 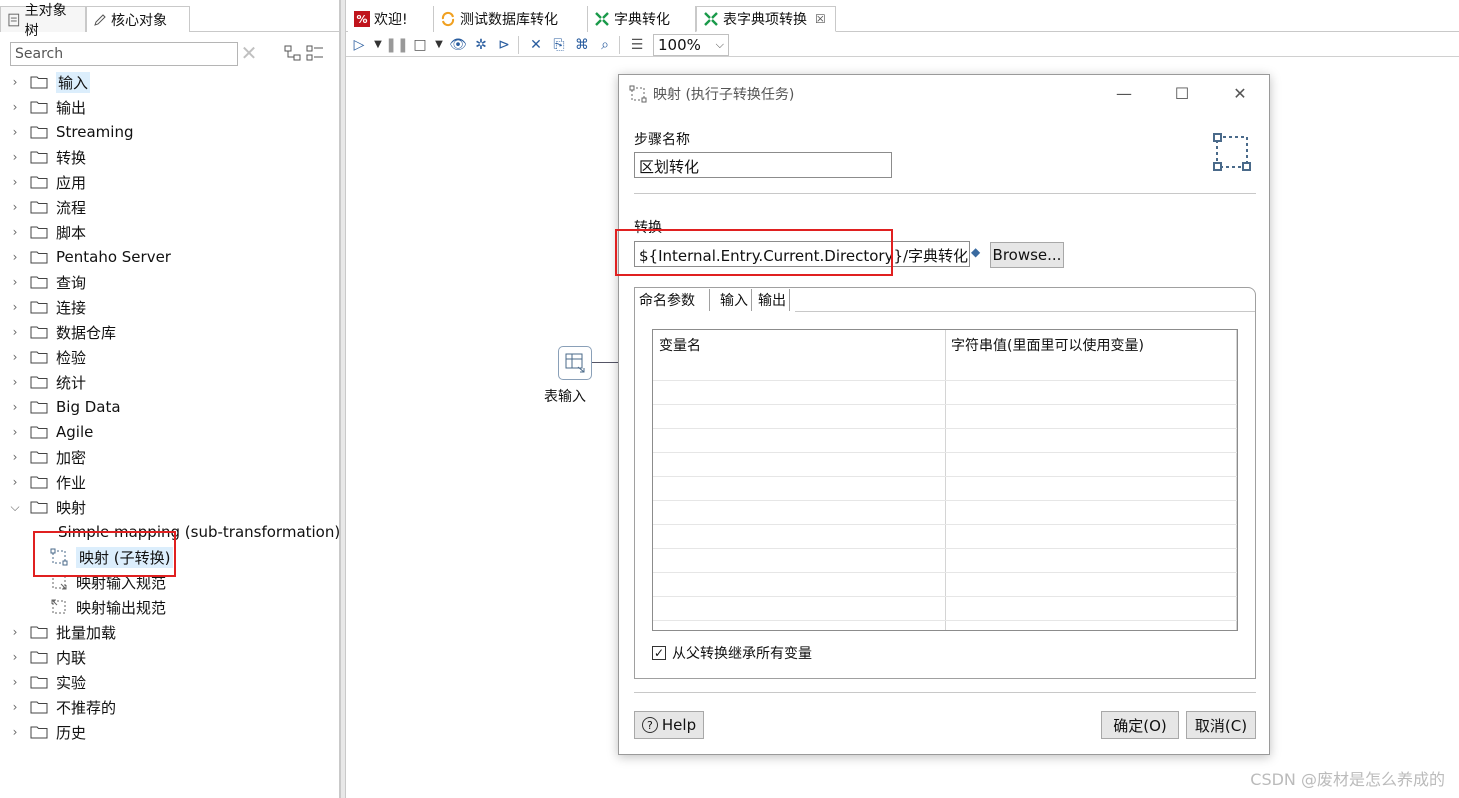 What do you see at coordinates (378, 45) in the screenshot?
I see `run-dropdown-icon: ▼` at bounding box center [378, 45].